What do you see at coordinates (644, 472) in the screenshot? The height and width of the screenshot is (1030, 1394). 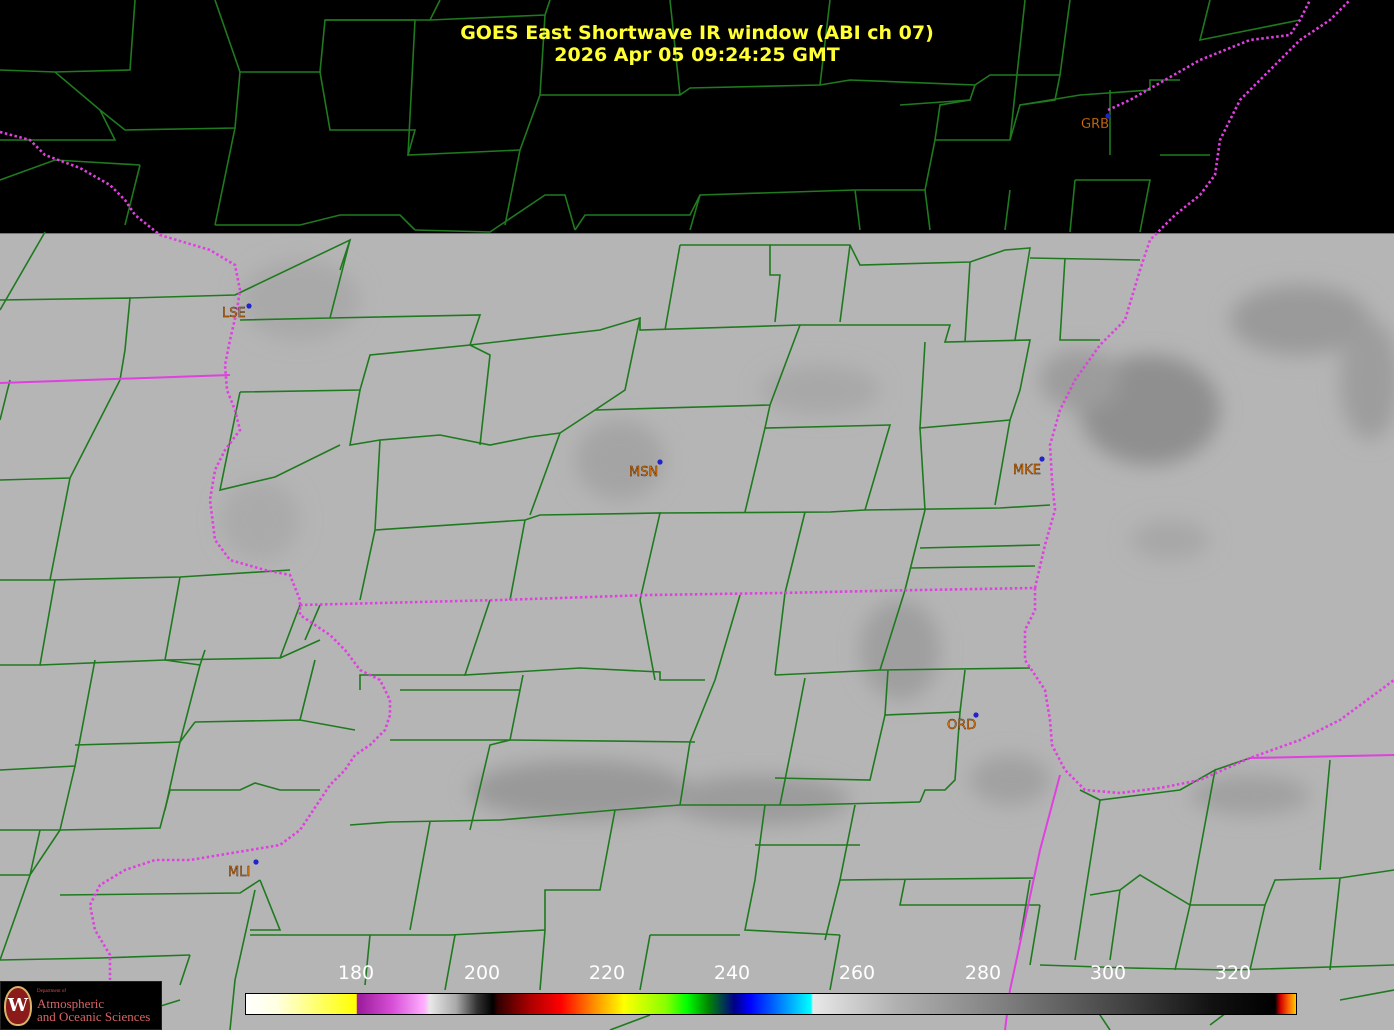 I see `station-label-msn: MSN` at bounding box center [644, 472].